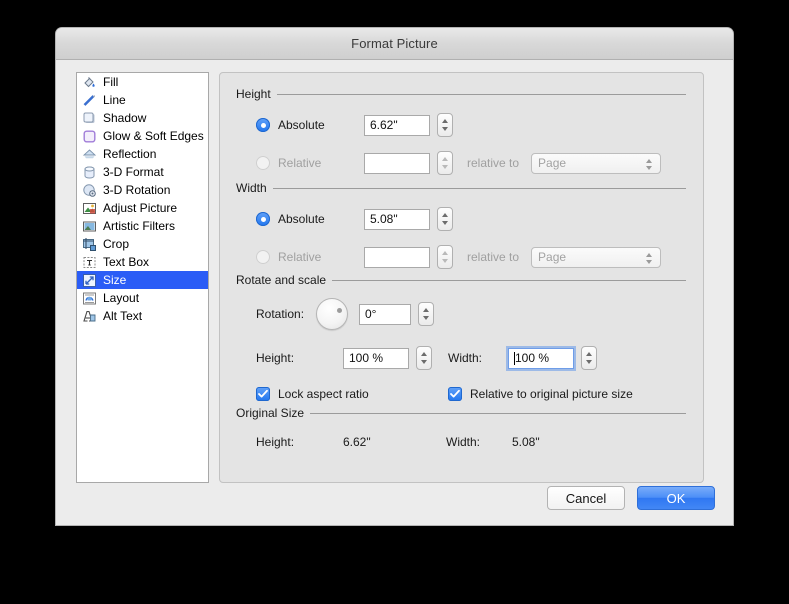 The width and height of the screenshot is (789, 604). I want to click on scale-height-label: Height:, so click(275, 358).